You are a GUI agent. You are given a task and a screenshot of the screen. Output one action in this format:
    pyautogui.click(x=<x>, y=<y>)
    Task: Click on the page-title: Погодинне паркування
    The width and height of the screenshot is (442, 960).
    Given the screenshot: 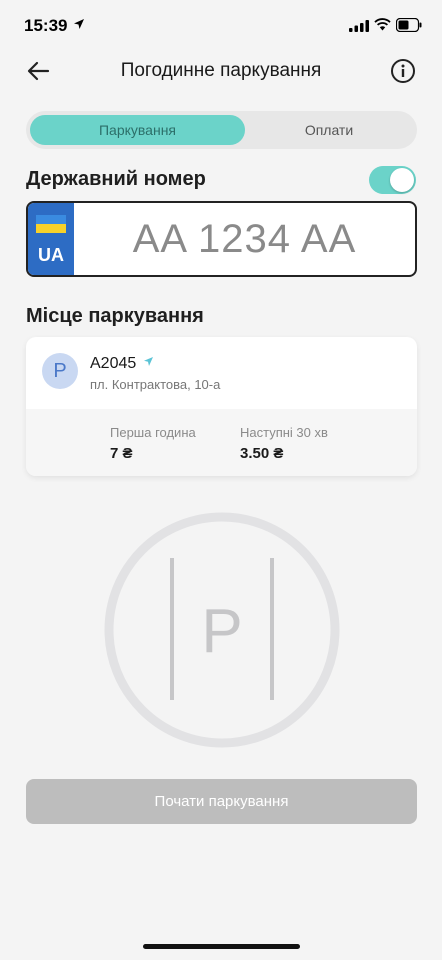 What is the action you would take?
    pyautogui.click(x=221, y=70)
    